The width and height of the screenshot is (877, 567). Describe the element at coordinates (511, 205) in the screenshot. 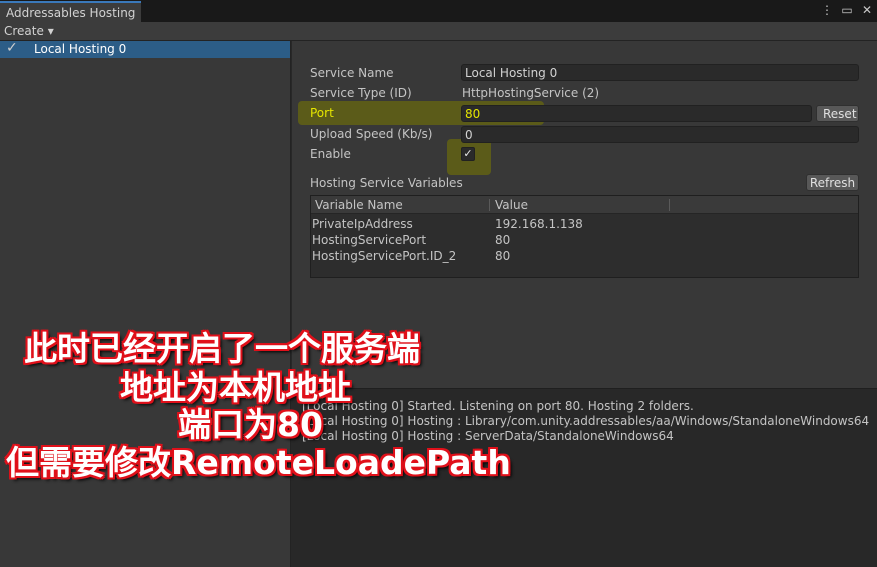

I see `column-header-value: Value` at that location.